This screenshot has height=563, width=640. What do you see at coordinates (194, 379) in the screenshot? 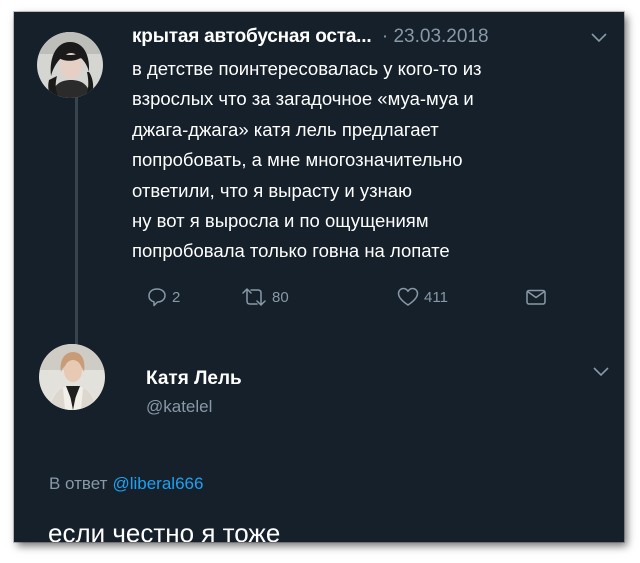
I see `author-name: Катя Лель` at bounding box center [194, 379].